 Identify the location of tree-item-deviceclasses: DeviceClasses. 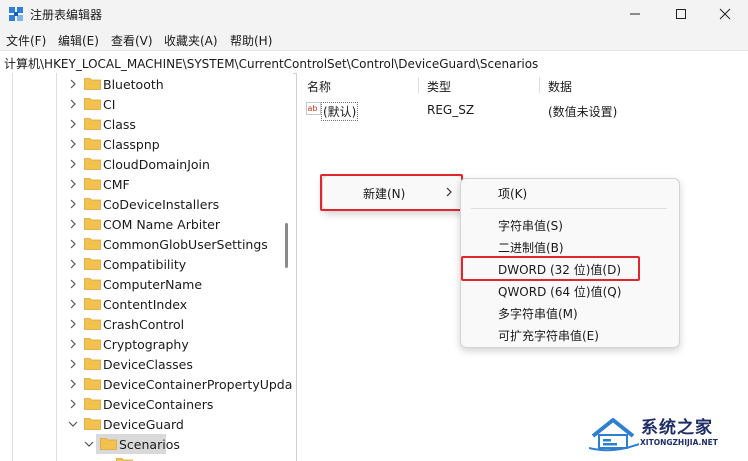
(179, 364).